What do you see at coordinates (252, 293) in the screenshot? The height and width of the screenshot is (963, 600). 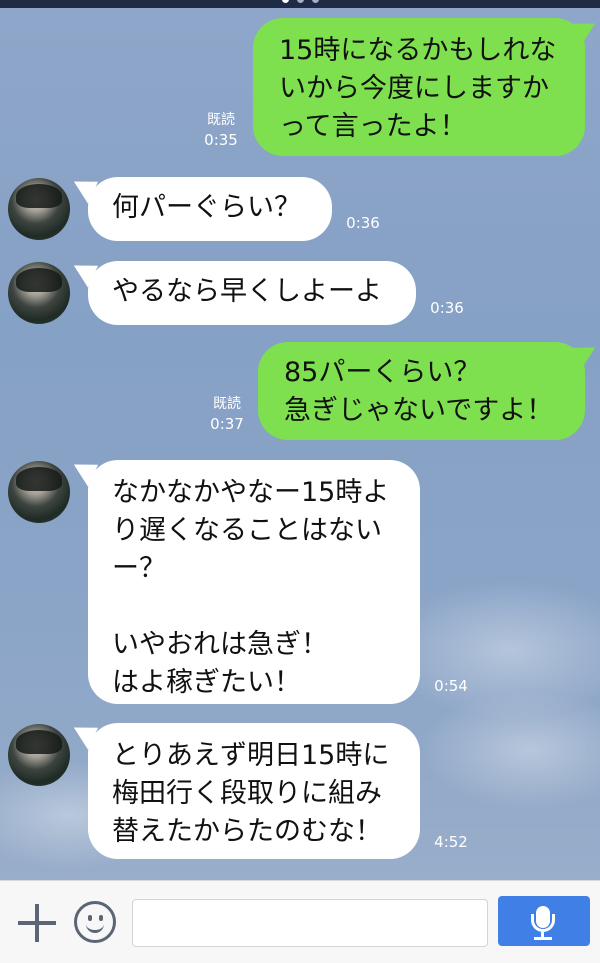 I see `message-bubble: やるなら早くしよーよ` at bounding box center [252, 293].